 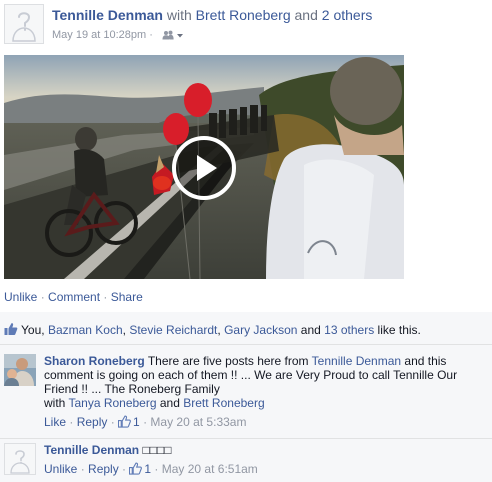 What do you see at coordinates (55, 422) in the screenshot?
I see `comment-like-link: Like` at bounding box center [55, 422].